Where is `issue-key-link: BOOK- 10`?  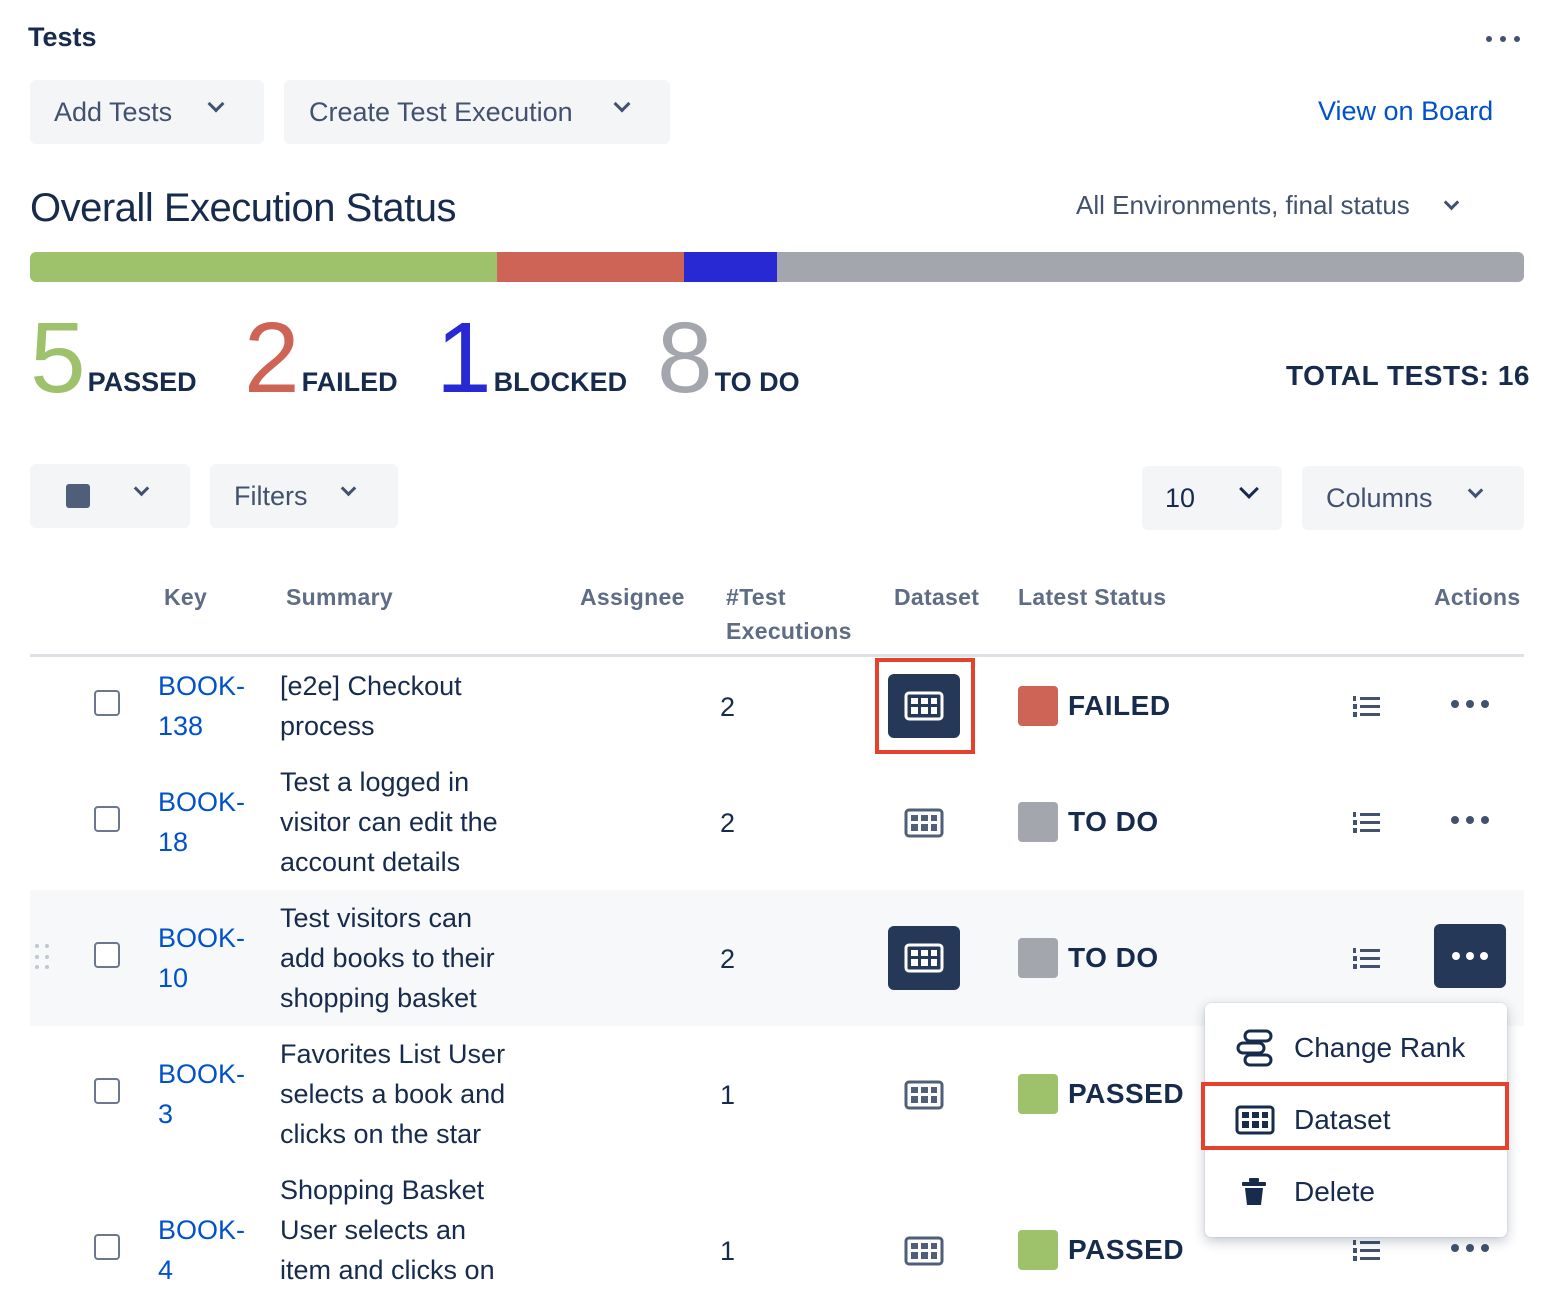
issue-key-link: BOOK- 10 is located at coordinates (208, 958).